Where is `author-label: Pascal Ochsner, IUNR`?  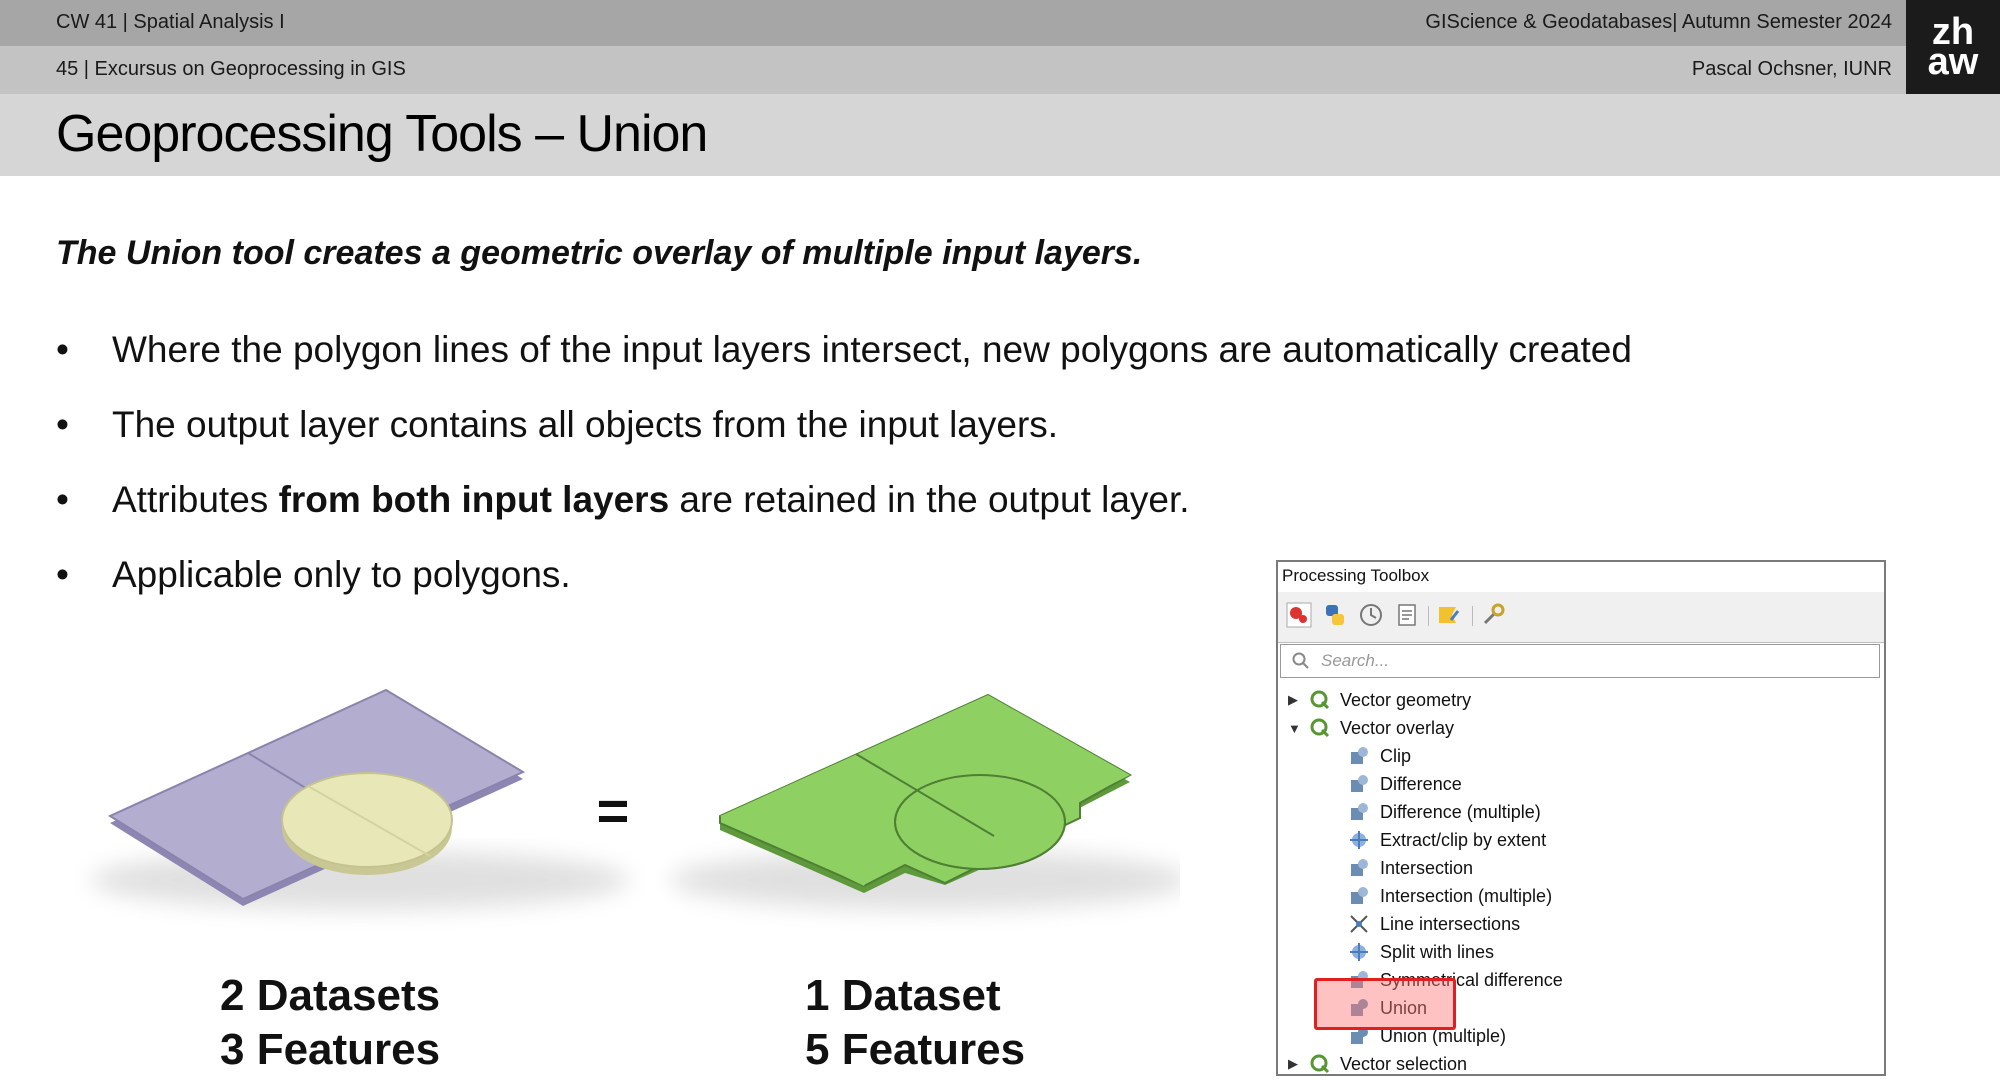
author-label: Pascal Ochsner, IUNR is located at coordinates (1791, 69).